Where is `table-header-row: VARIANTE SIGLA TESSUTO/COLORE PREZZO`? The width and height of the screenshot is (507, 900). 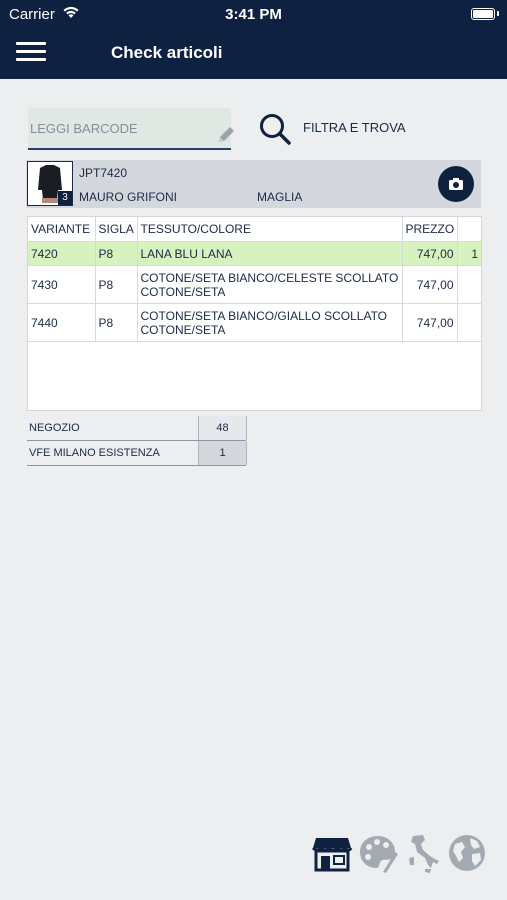
table-header-row: VARIANTE SIGLA TESSUTO/COLORE PREZZO is located at coordinates (254, 229).